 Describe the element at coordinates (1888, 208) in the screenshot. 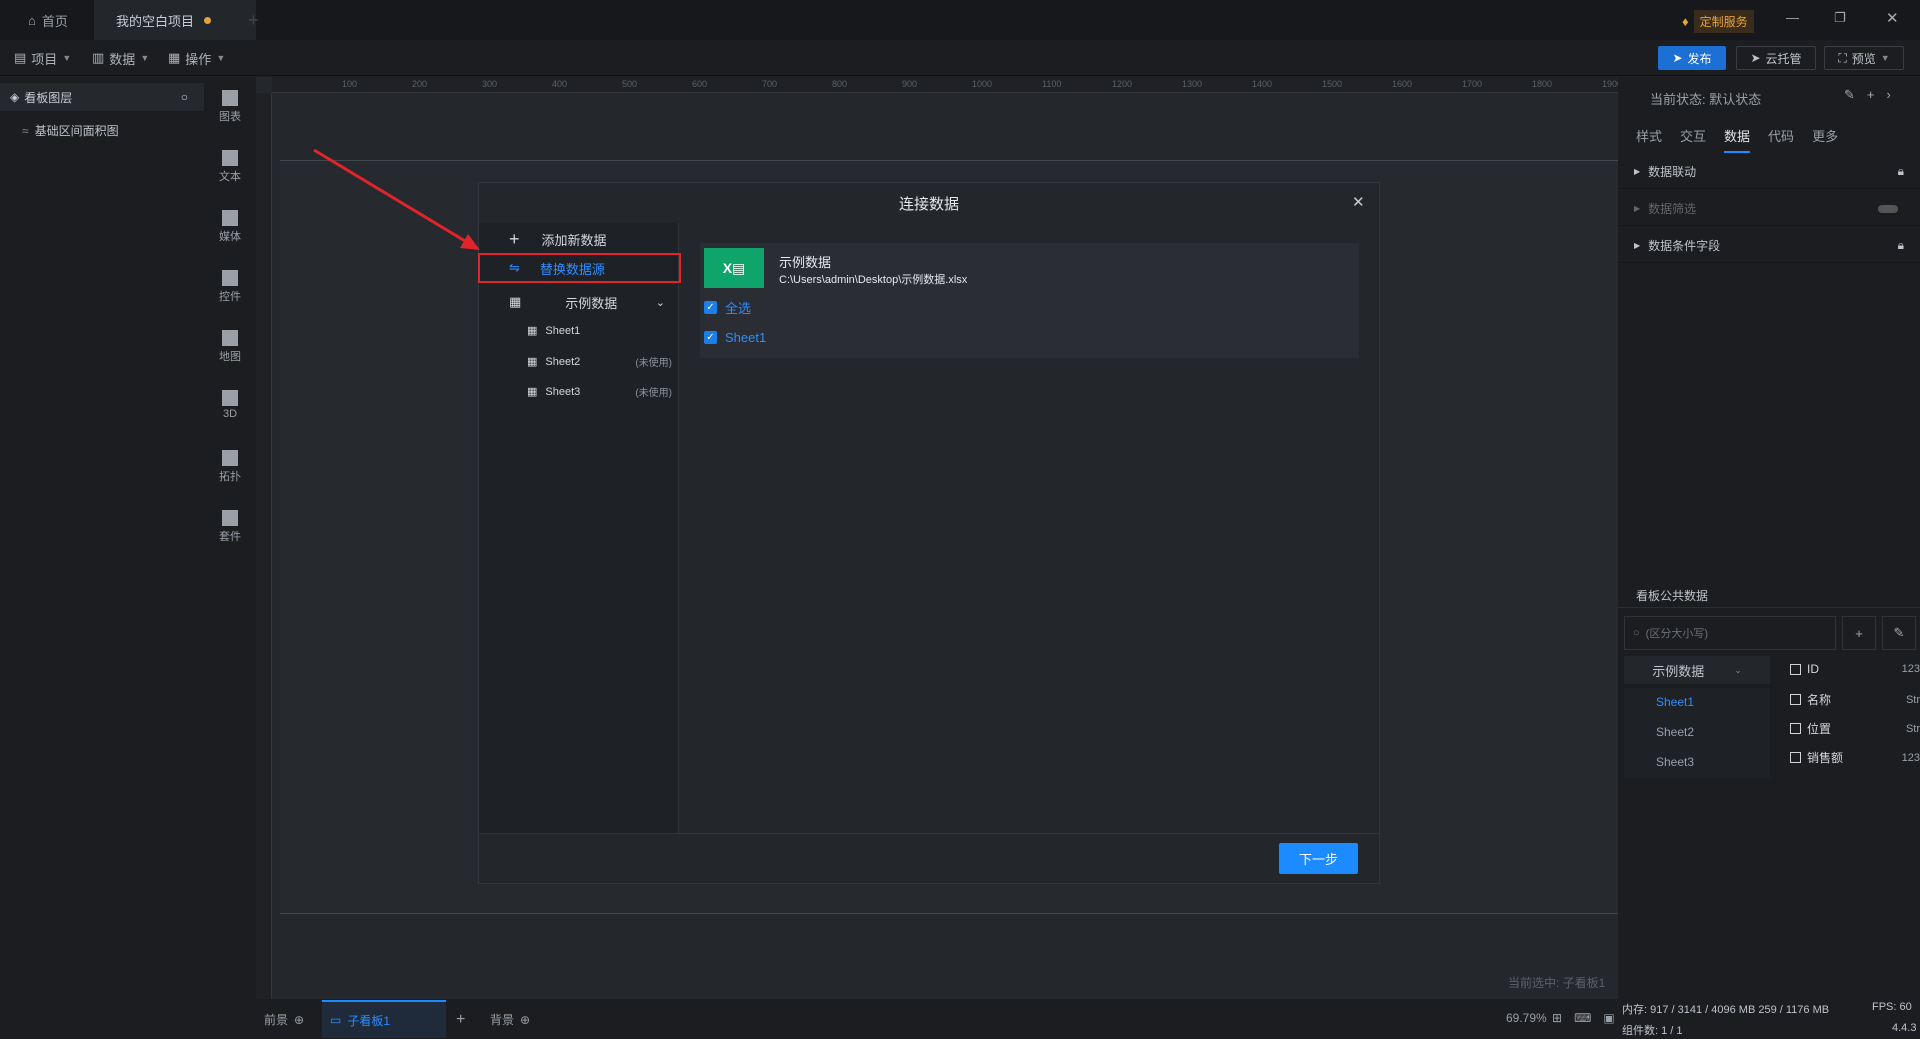

I see `toggle-switch` at that location.